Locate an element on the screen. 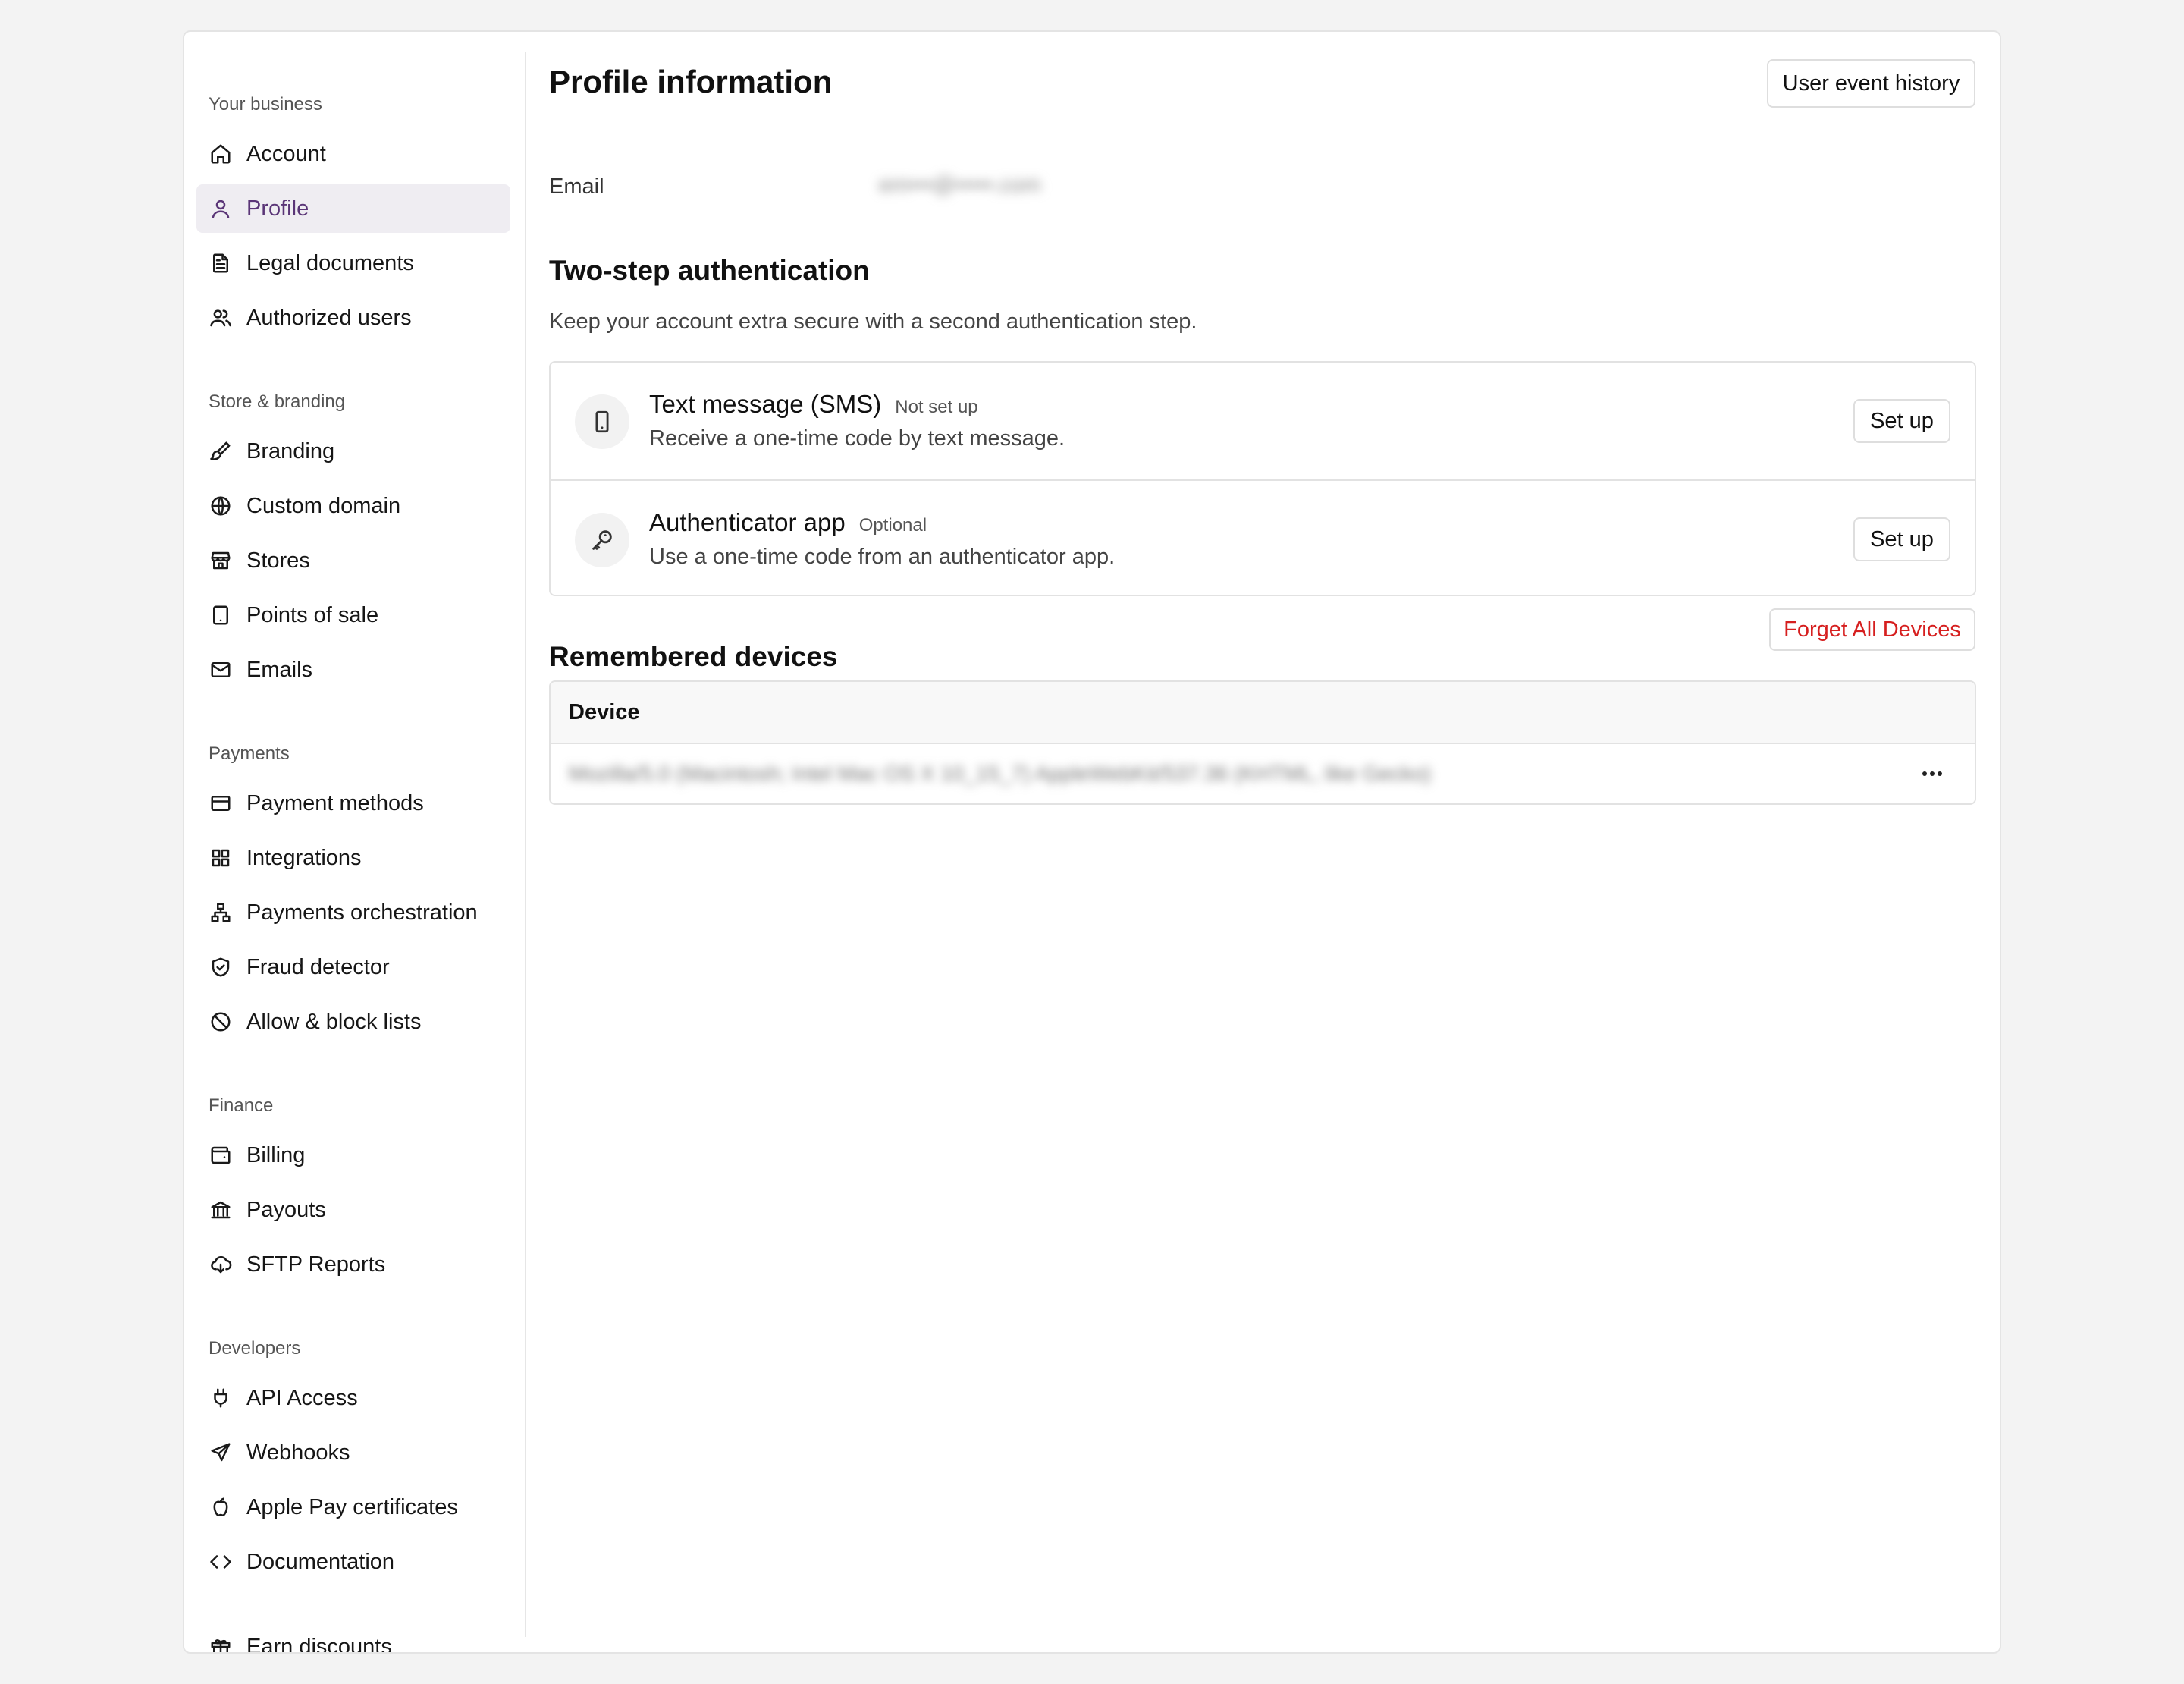 This screenshot has width=2184, height=1684. user-icon is located at coordinates (221, 208).